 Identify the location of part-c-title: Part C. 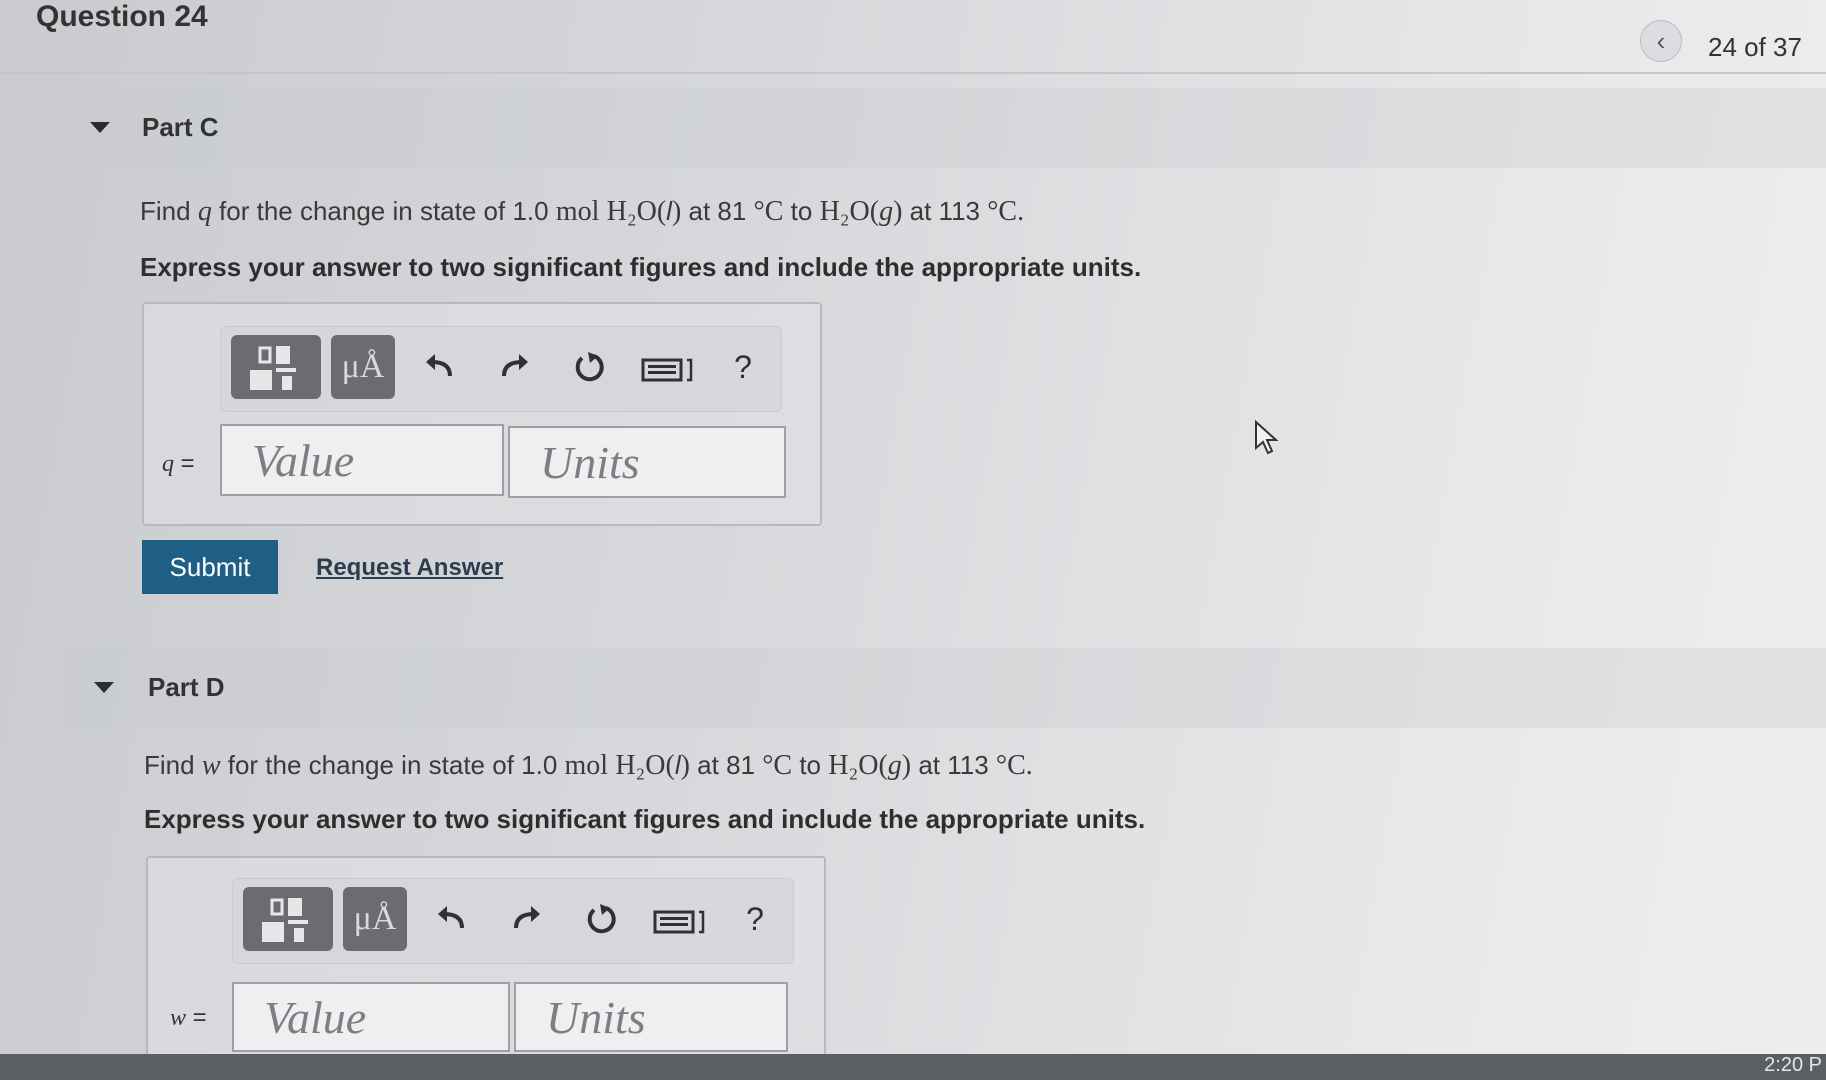
(180, 127).